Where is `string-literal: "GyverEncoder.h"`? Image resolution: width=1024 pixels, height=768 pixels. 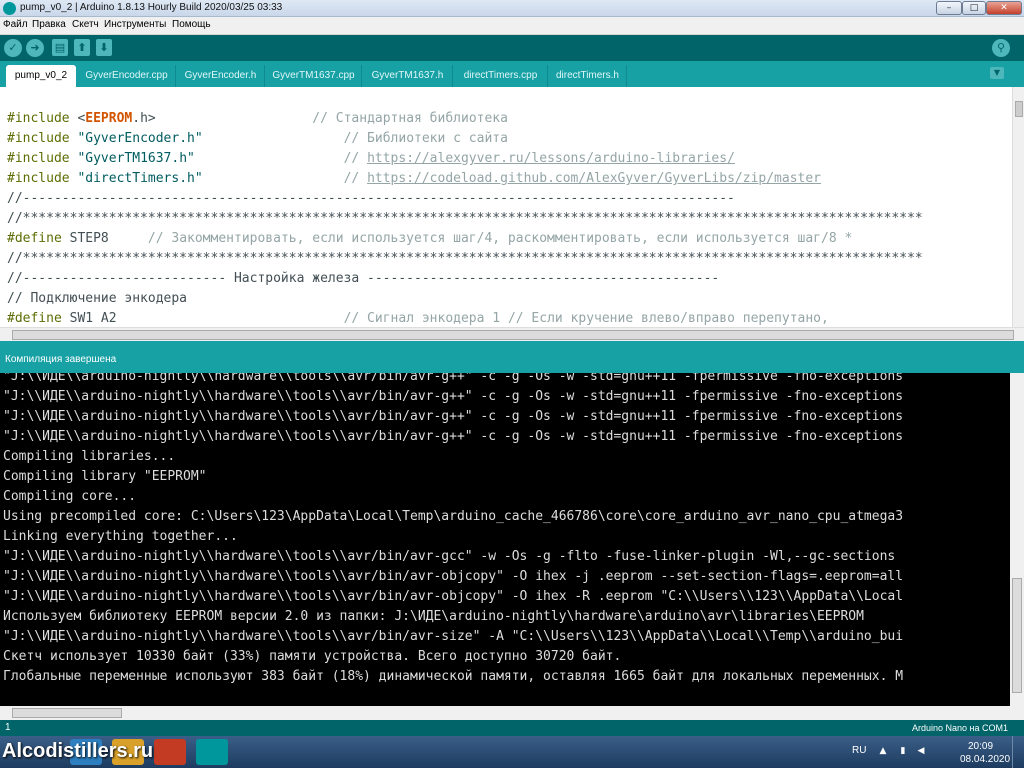
string-literal: "GyverEncoder.h" is located at coordinates (136, 138).